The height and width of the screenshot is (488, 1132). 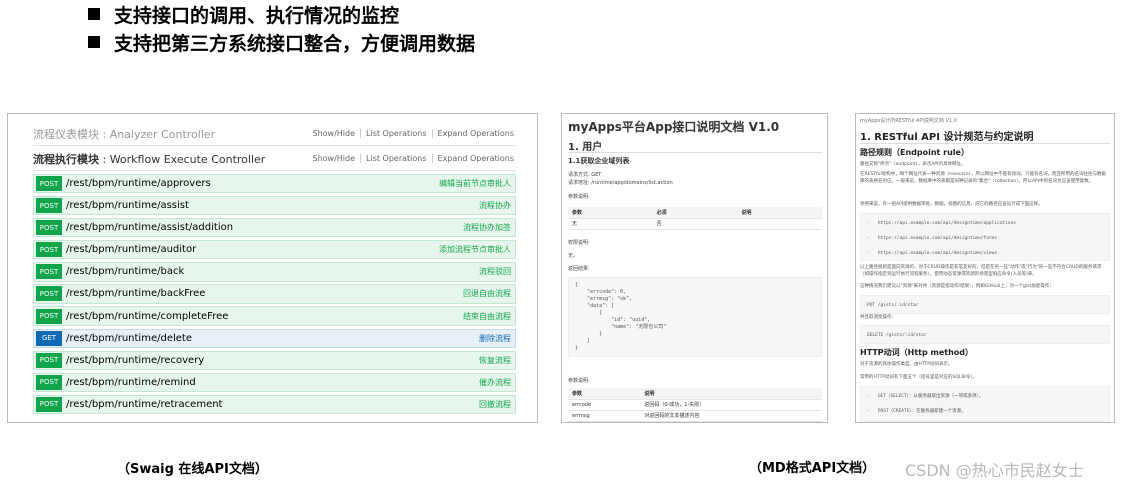 I want to click on operation-summary: 回退自由流程, so click(x=489, y=293).